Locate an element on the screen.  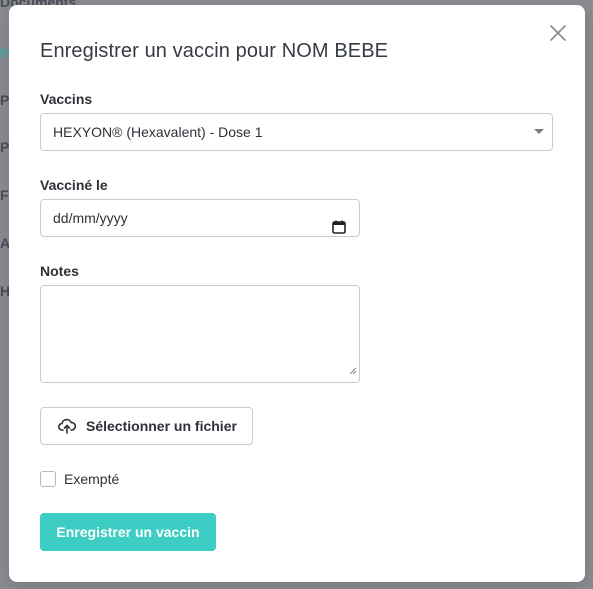
vaccination-date-input: dd/mm/yyyy is located at coordinates (200, 218).